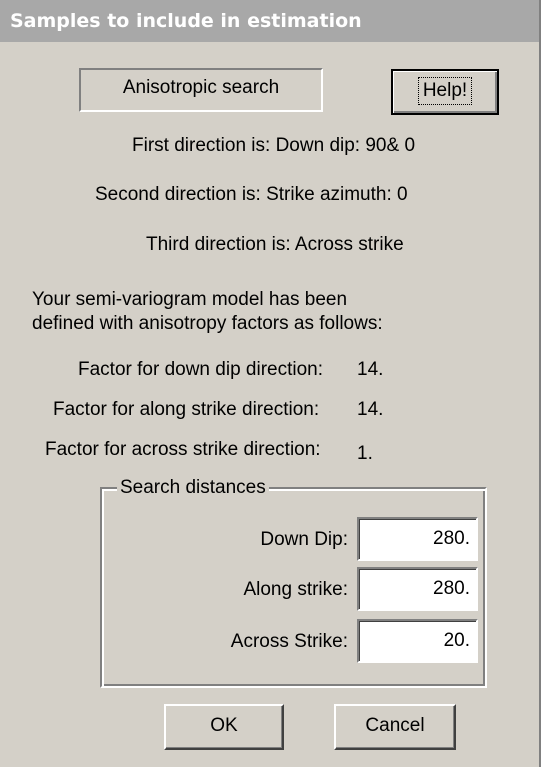 Image resolution: width=541 pixels, height=767 pixels. What do you see at coordinates (201, 90) in the screenshot?
I see `search-type-box: Anisotropic search` at bounding box center [201, 90].